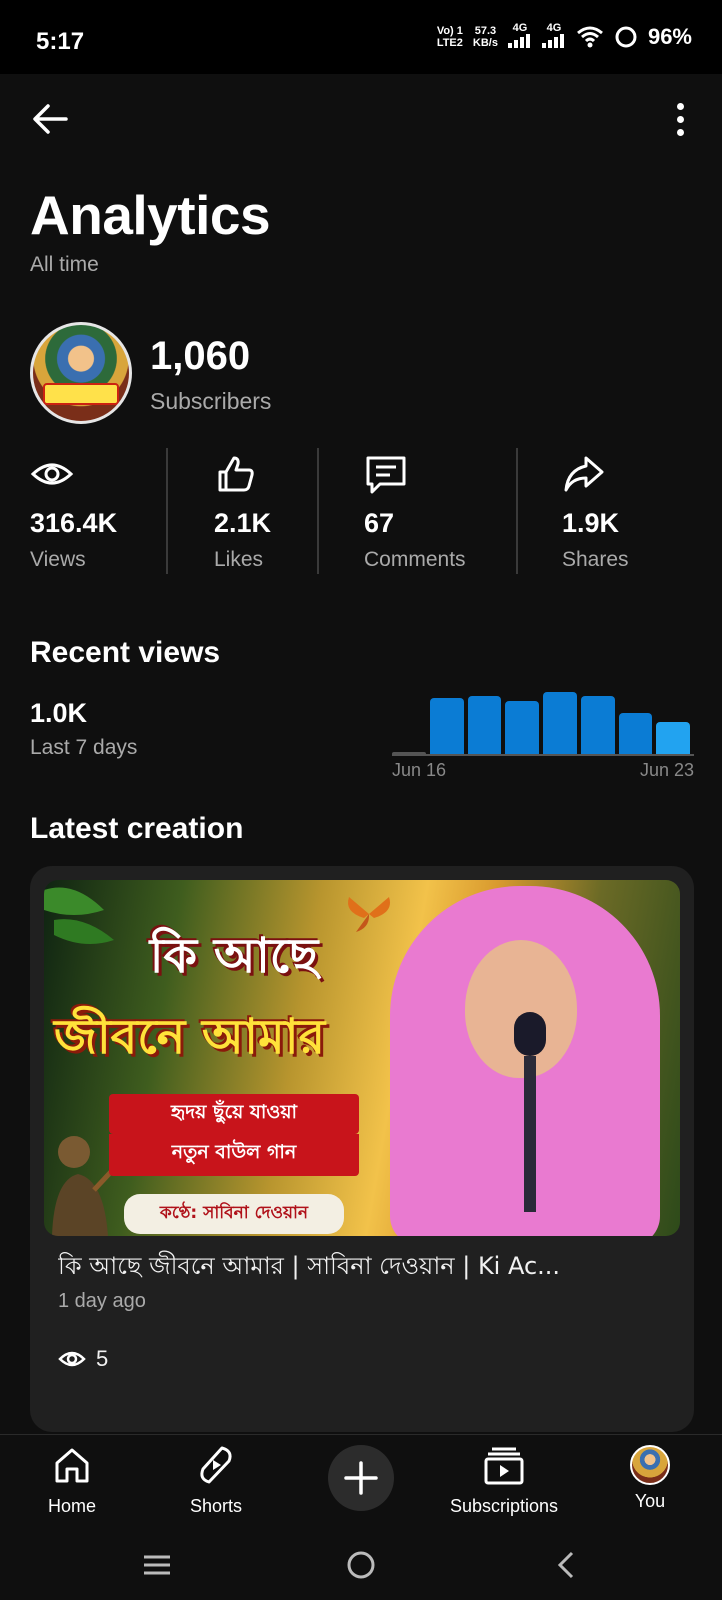 The image size is (722, 1600). What do you see at coordinates (234, 1114) in the screenshot?
I see `thumbnail-line-3: হৃদয় ছুঁয়ে যাওয়া` at bounding box center [234, 1114].